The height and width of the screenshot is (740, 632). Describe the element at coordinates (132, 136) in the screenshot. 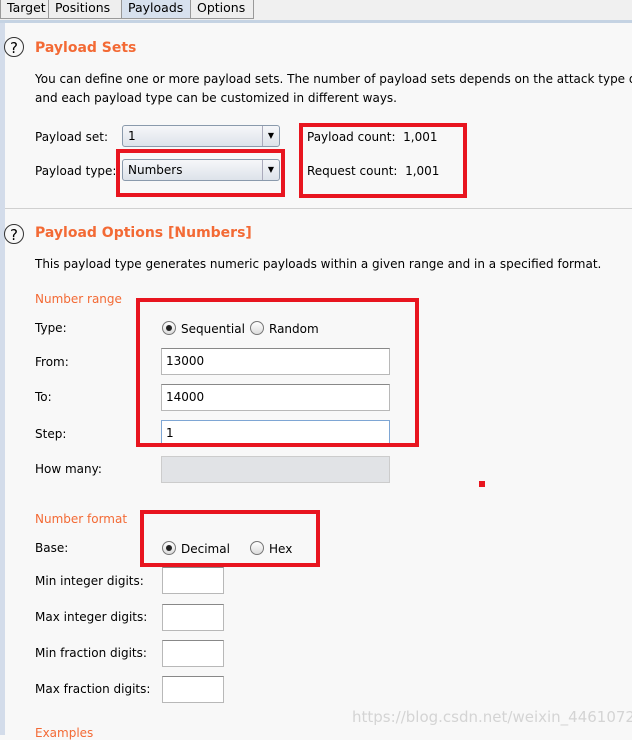

I see `payload-set-value: 1` at that location.